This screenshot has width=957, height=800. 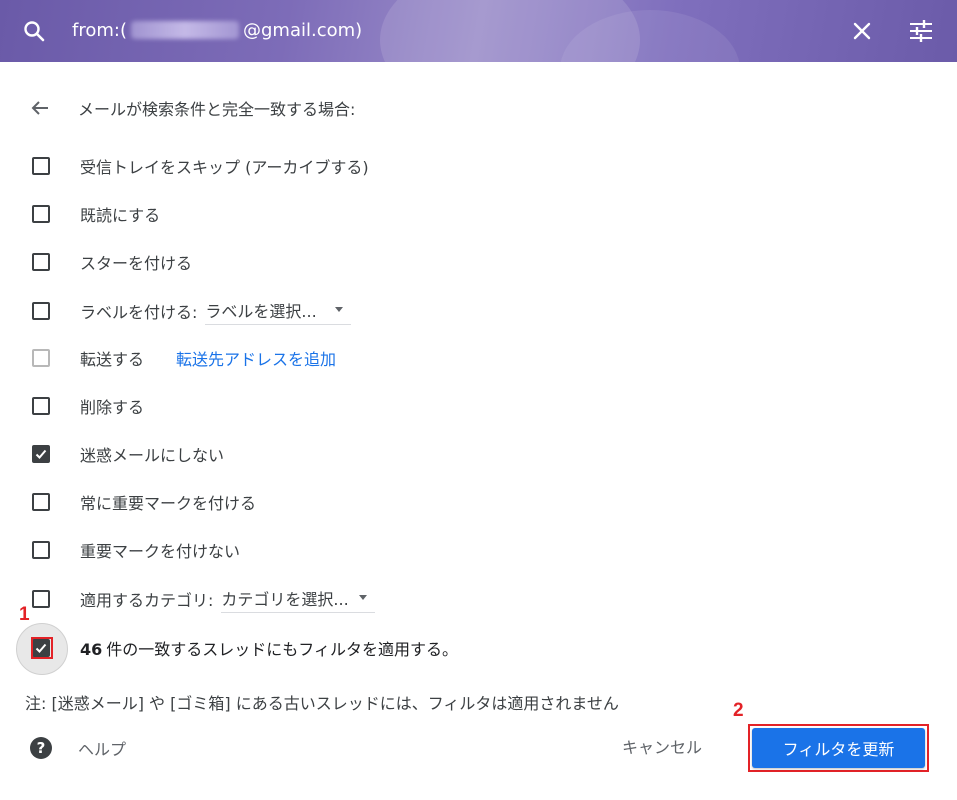 I want to click on tune-icon, so click(x=921, y=31).